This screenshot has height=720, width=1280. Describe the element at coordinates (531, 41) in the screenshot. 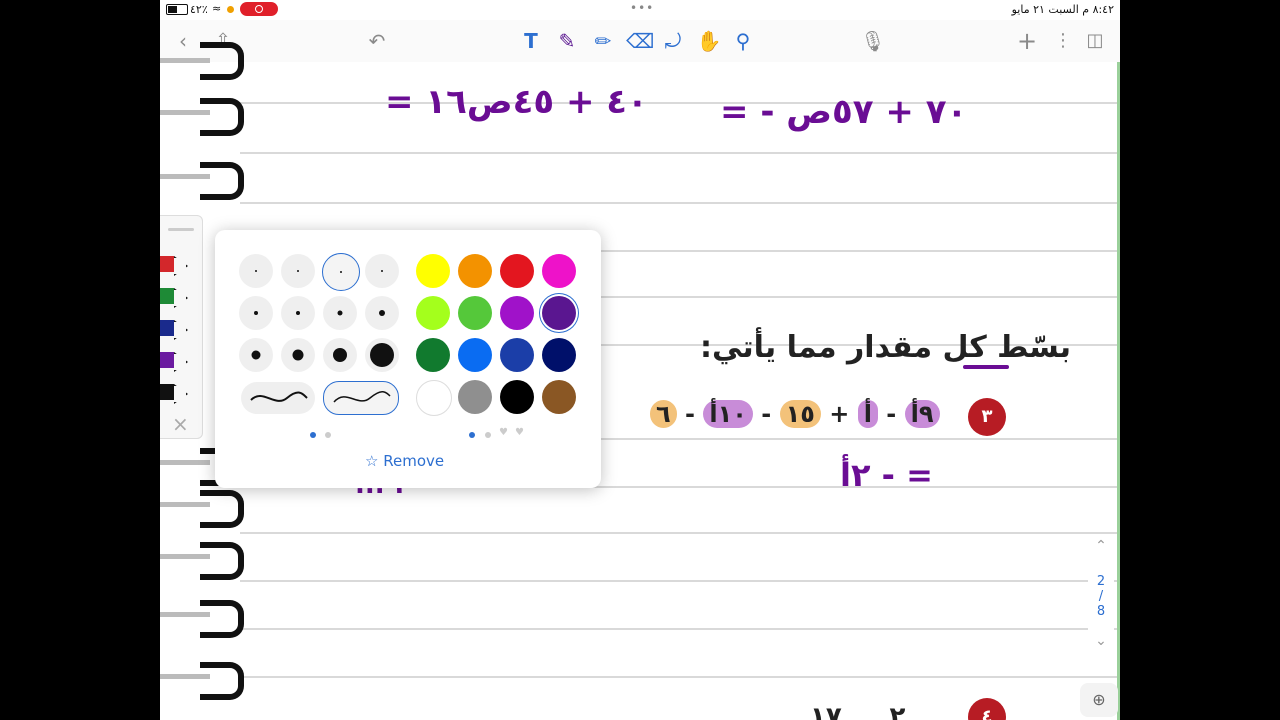

I see `text-tool-icon: T` at that location.